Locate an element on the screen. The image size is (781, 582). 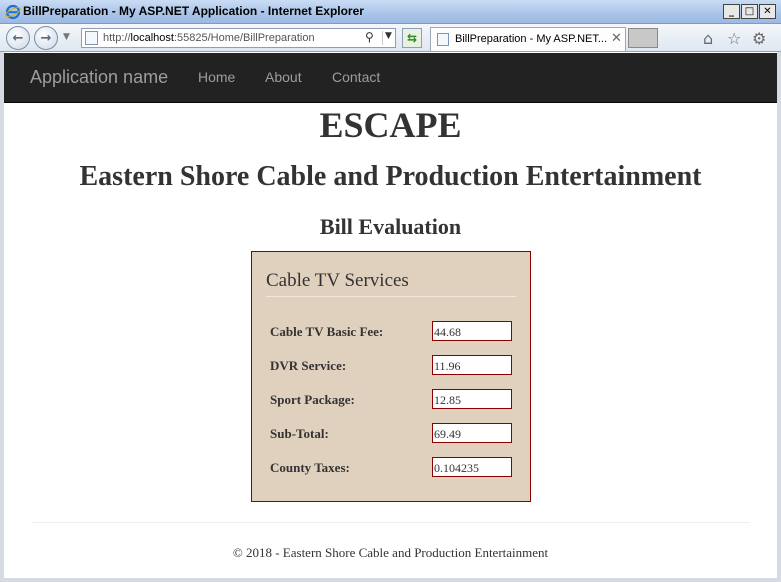
basic-fee-label: Cable TV Basic Fee: is located at coordinates (327, 331).